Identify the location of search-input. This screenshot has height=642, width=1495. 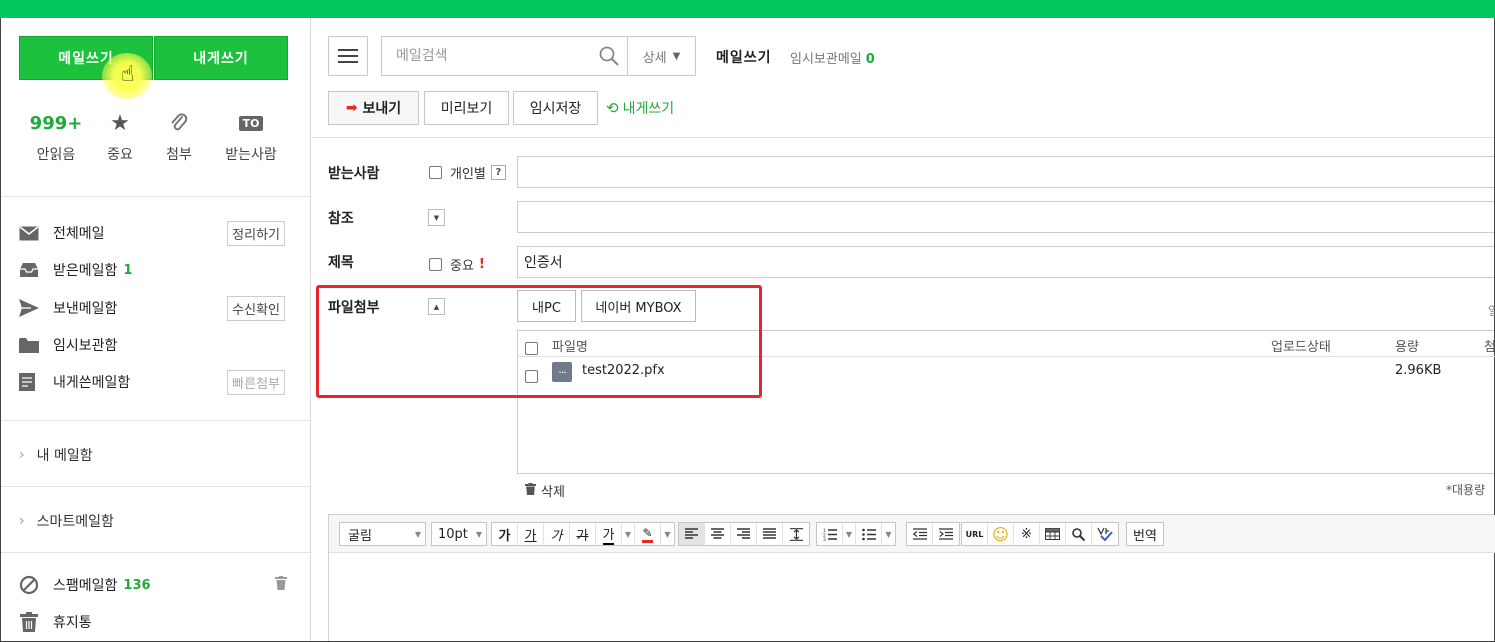
(486, 56).